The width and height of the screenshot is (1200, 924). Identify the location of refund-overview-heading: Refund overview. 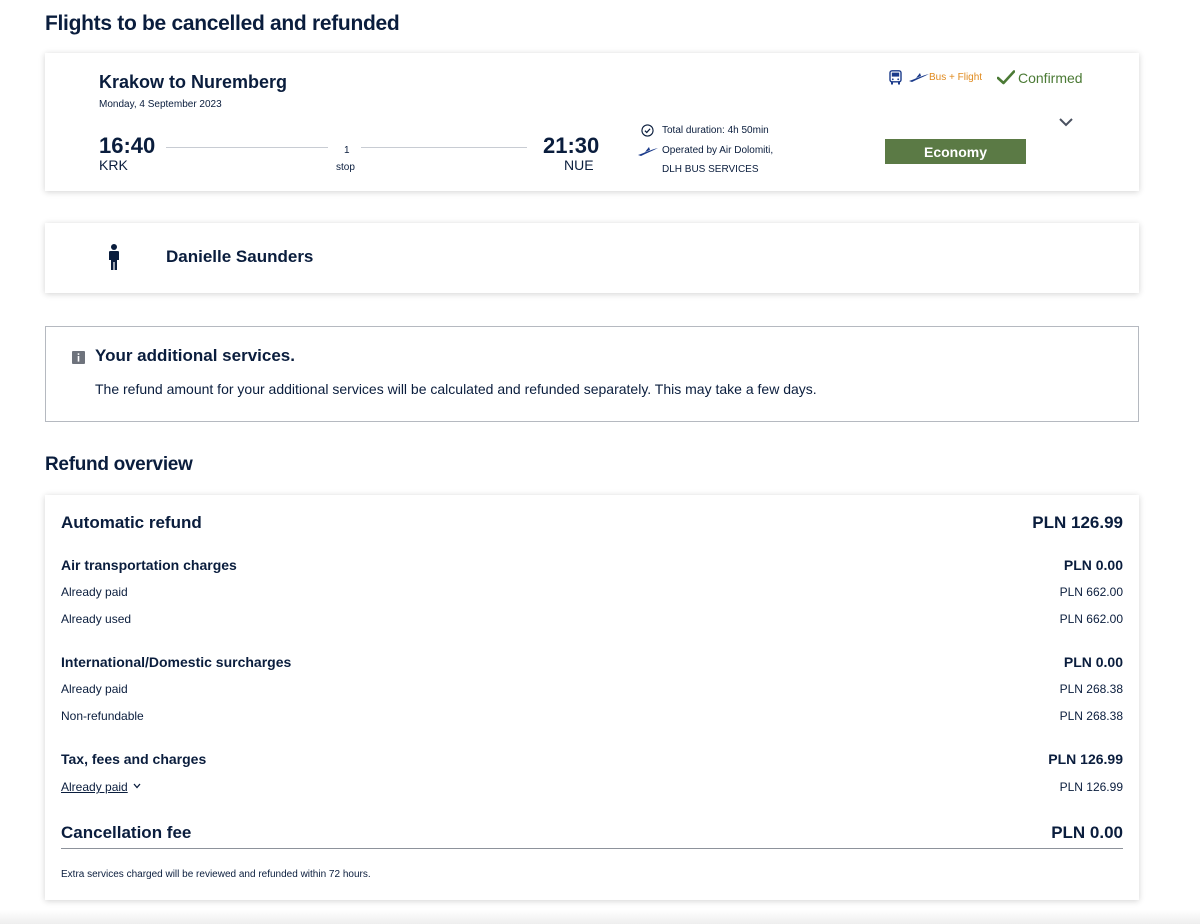
(119, 464).